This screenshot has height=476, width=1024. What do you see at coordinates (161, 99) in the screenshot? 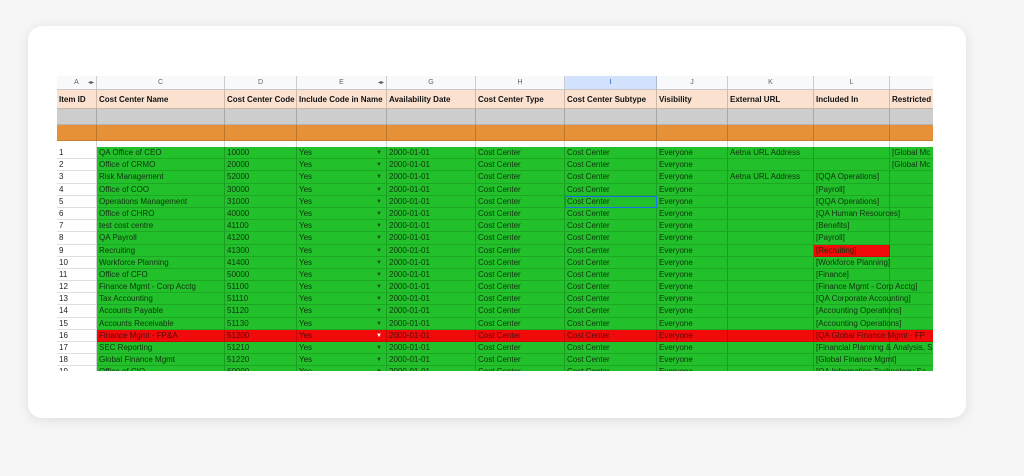
I see `header-cost-center-name: Cost Center Name` at bounding box center [161, 99].